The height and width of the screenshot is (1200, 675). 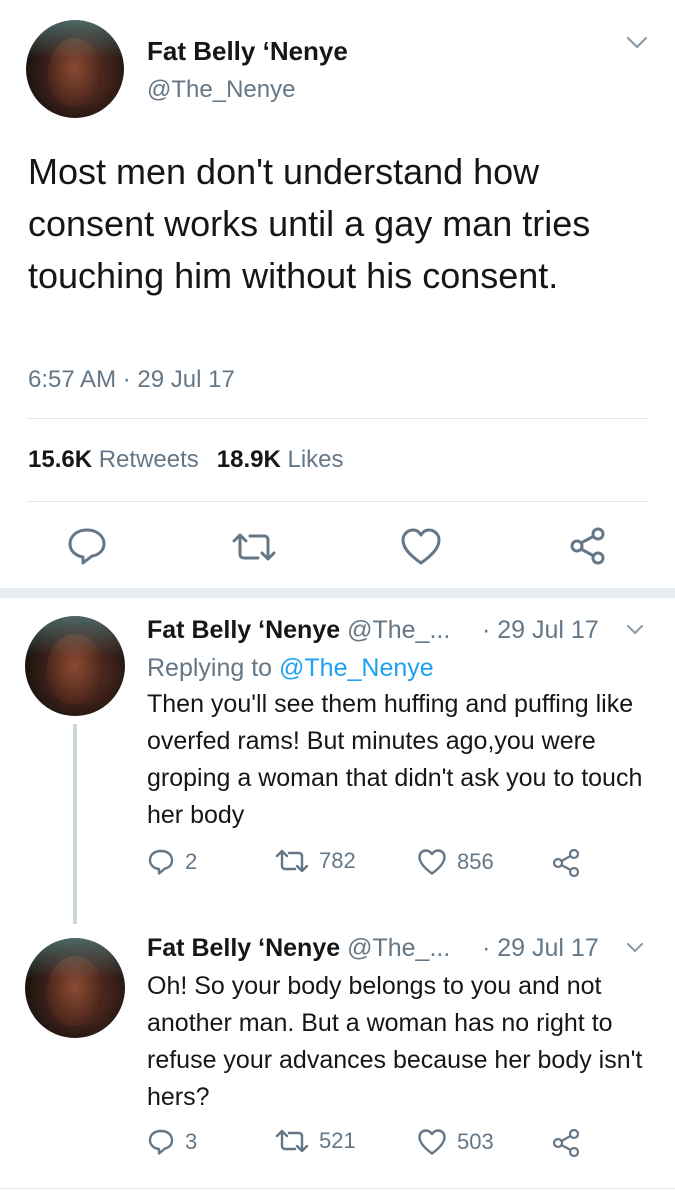 What do you see at coordinates (221, 90) in the screenshot?
I see `author-handle: @The_Nenye` at bounding box center [221, 90].